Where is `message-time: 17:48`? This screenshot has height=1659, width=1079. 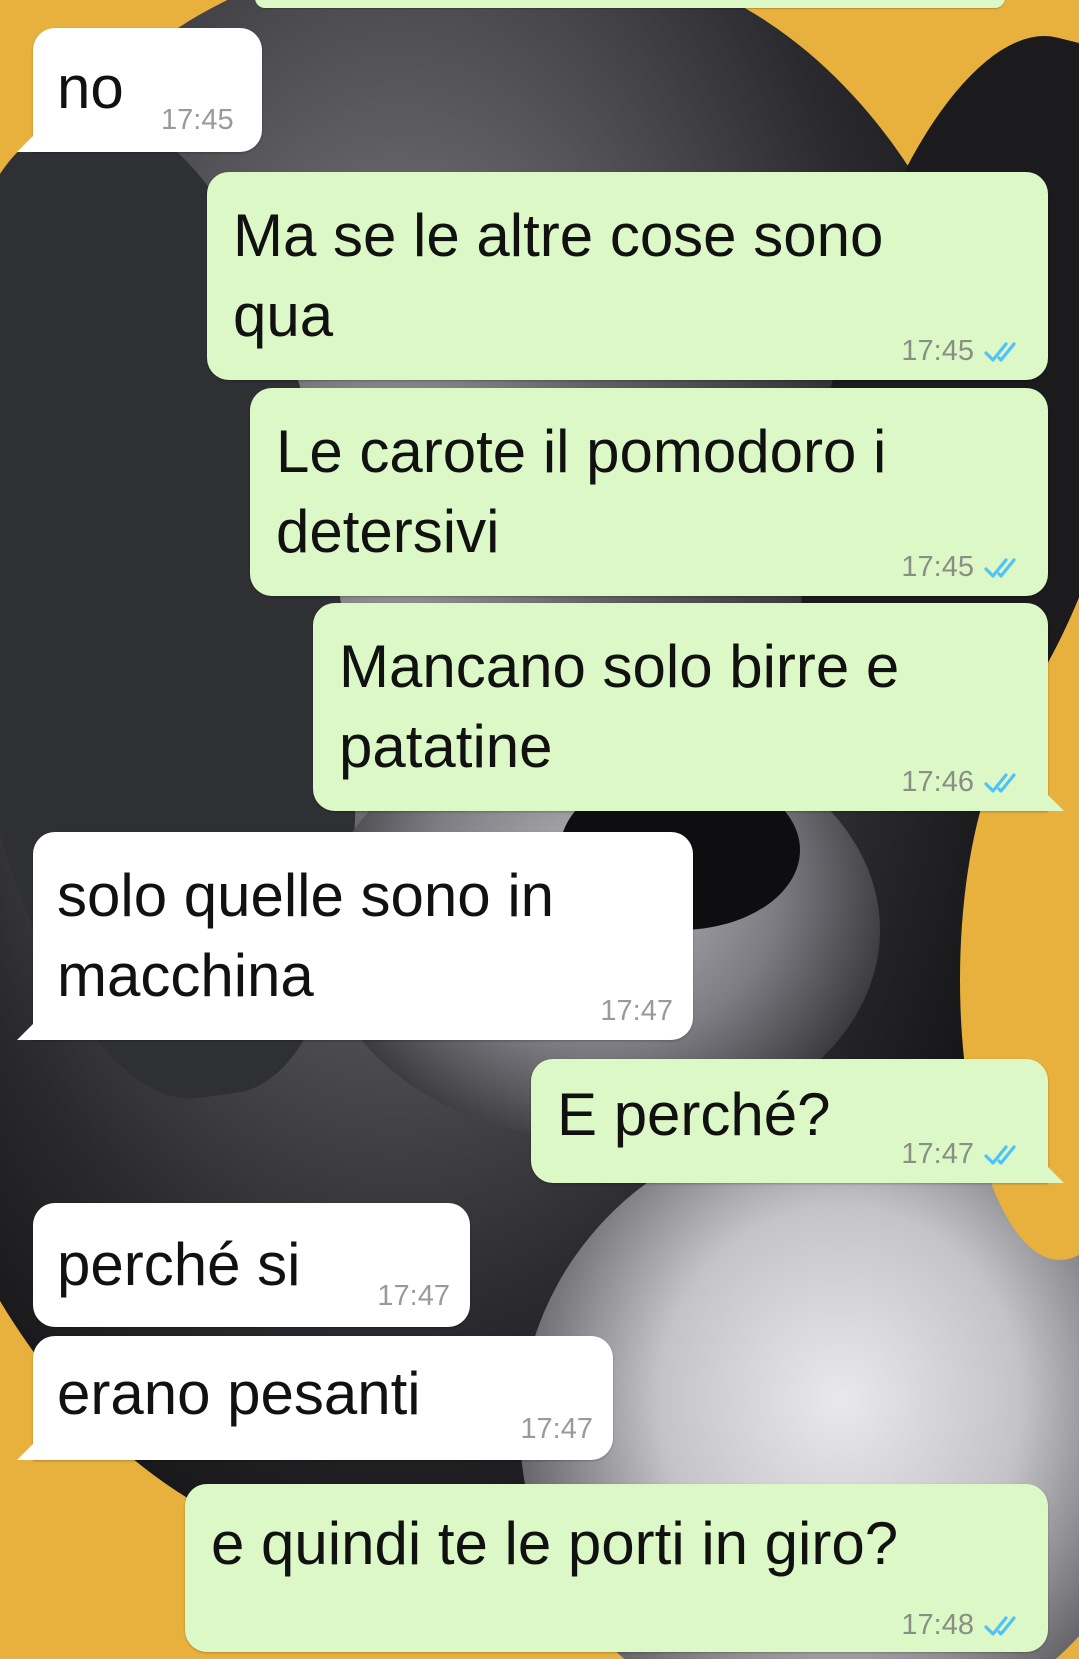 message-time: 17:48 is located at coordinates (937, 1625).